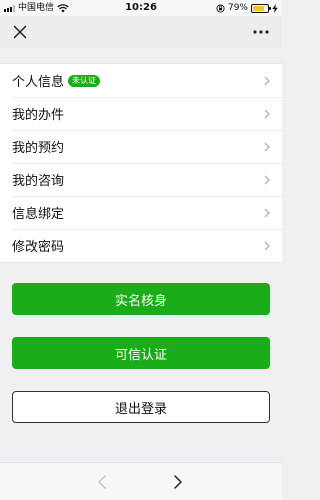  What do you see at coordinates (141, 245) in the screenshot?
I see `menu-item-change-password: 修改密码` at bounding box center [141, 245].